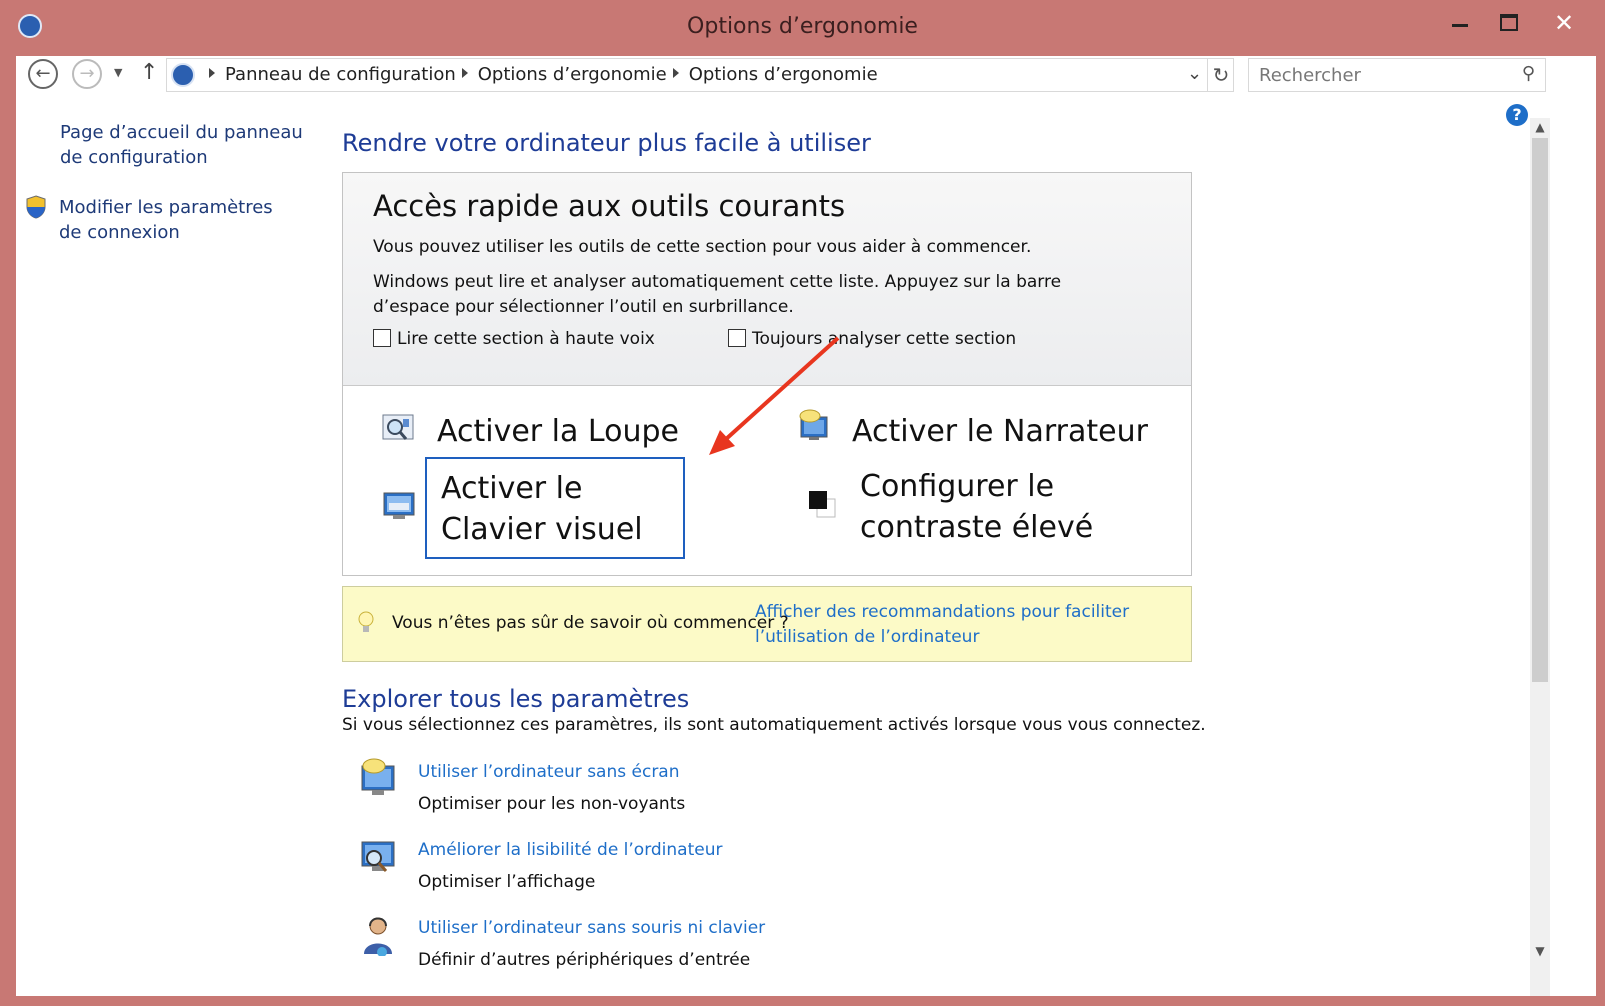  What do you see at coordinates (398, 428) in the screenshot?
I see `magnifier-icon` at bounding box center [398, 428].